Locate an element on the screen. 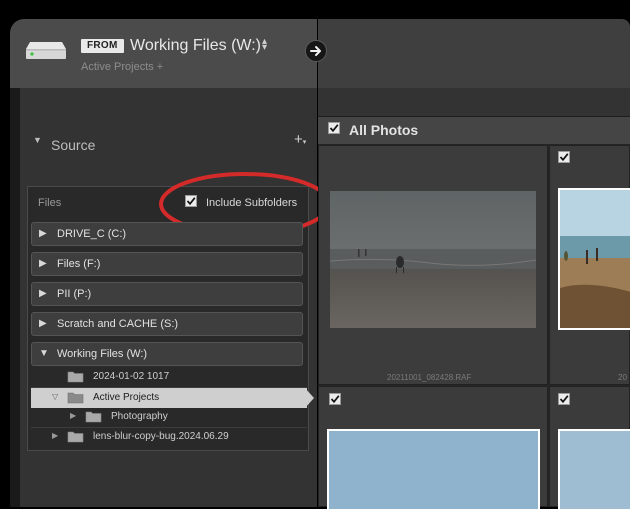 This screenshot has width=630, height=509. folder-row-2024-01-02: 2024-01-02 1017 is located at coordinates (169, 377).